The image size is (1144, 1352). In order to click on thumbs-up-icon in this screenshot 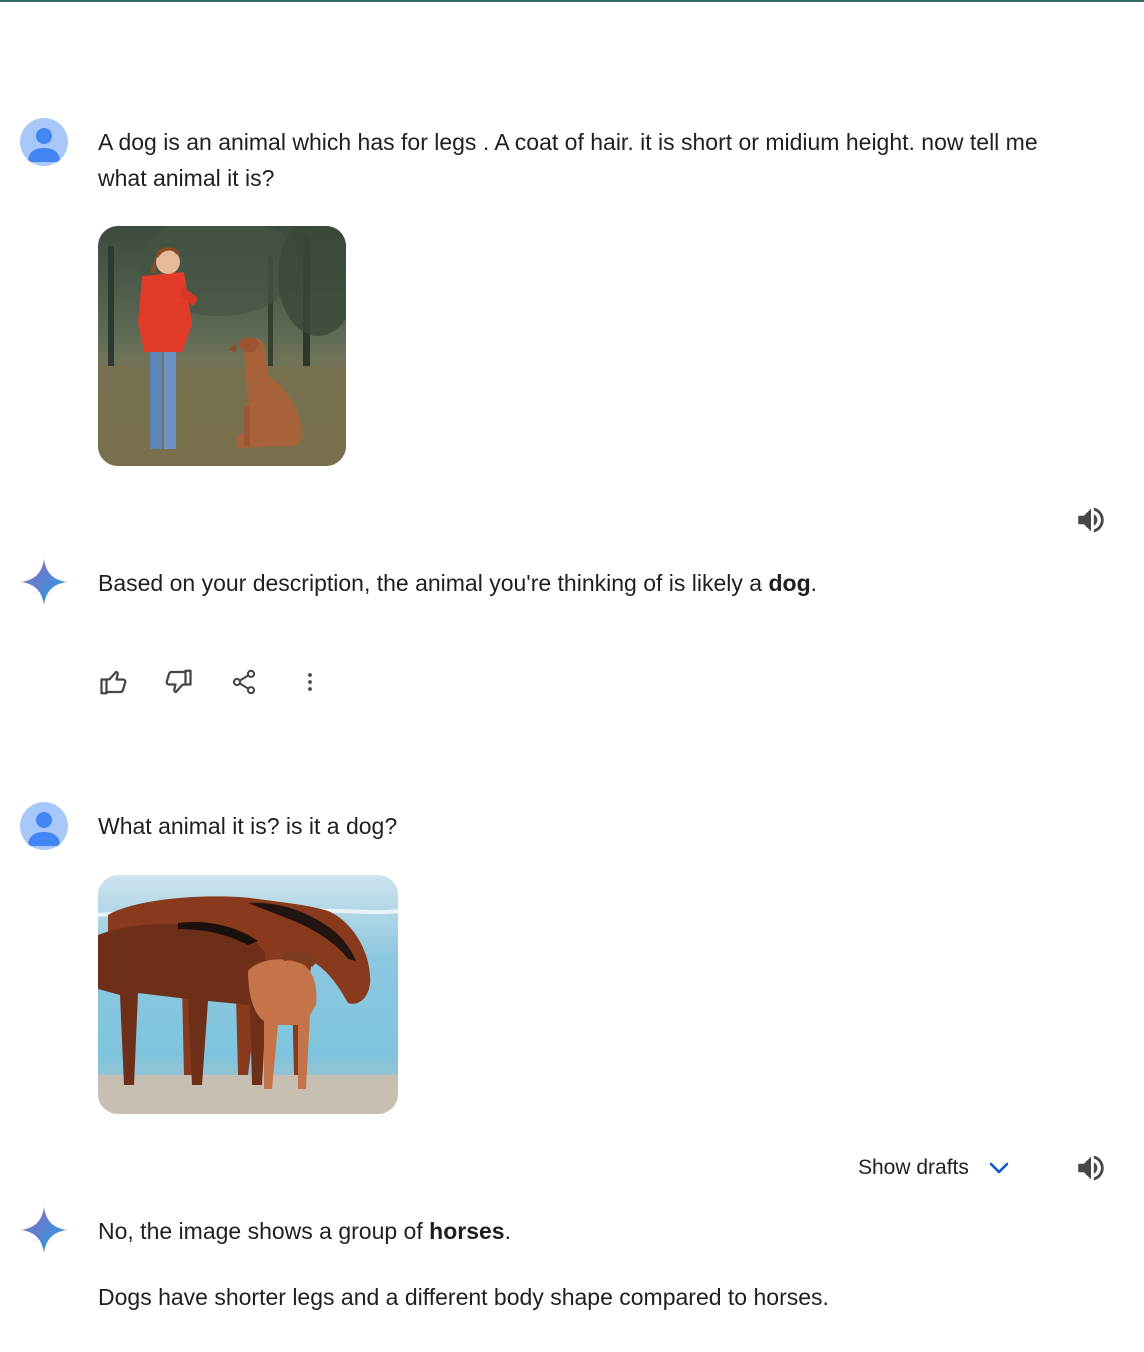, I will do `click(113, 682)`.